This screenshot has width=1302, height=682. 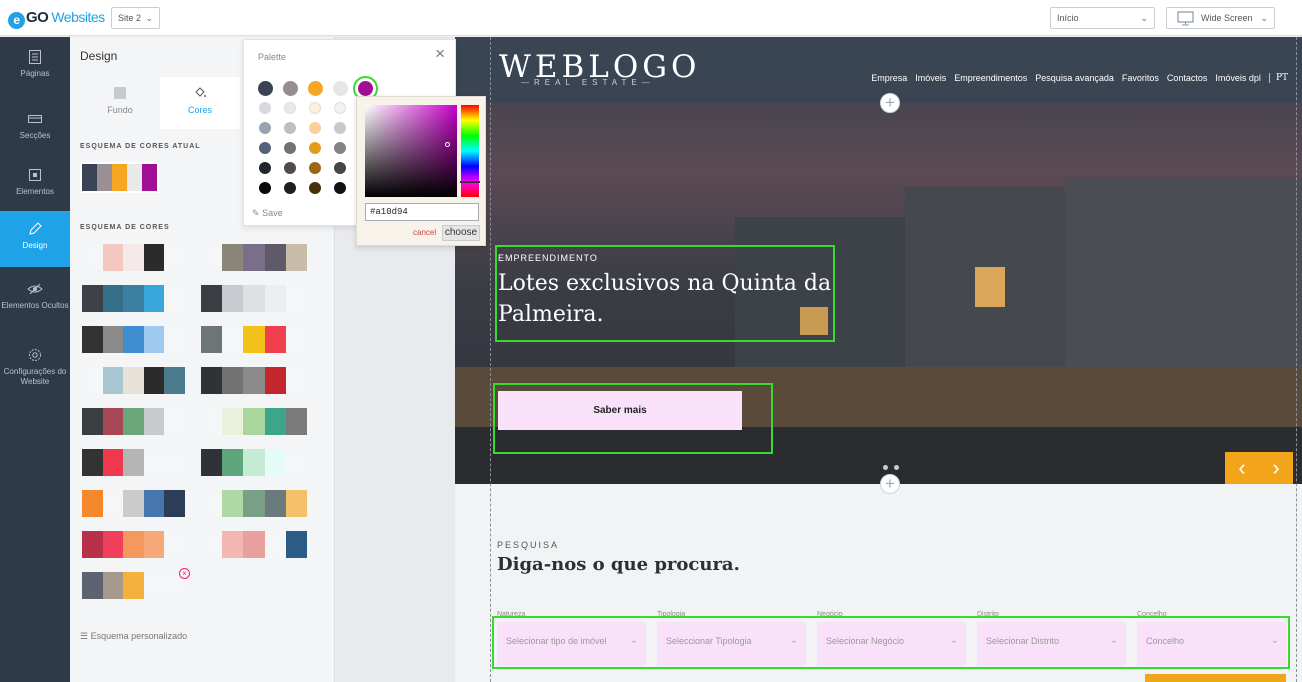 I want to click on palette-title: Palette, so click(x=272, y=57).